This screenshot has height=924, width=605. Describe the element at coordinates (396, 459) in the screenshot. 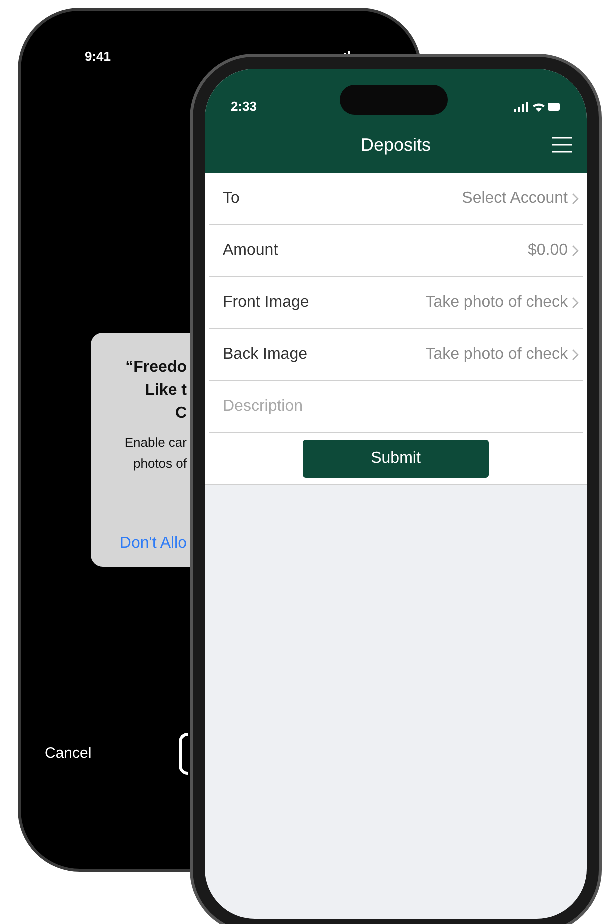

I see `submit-button: Submit` at that location.